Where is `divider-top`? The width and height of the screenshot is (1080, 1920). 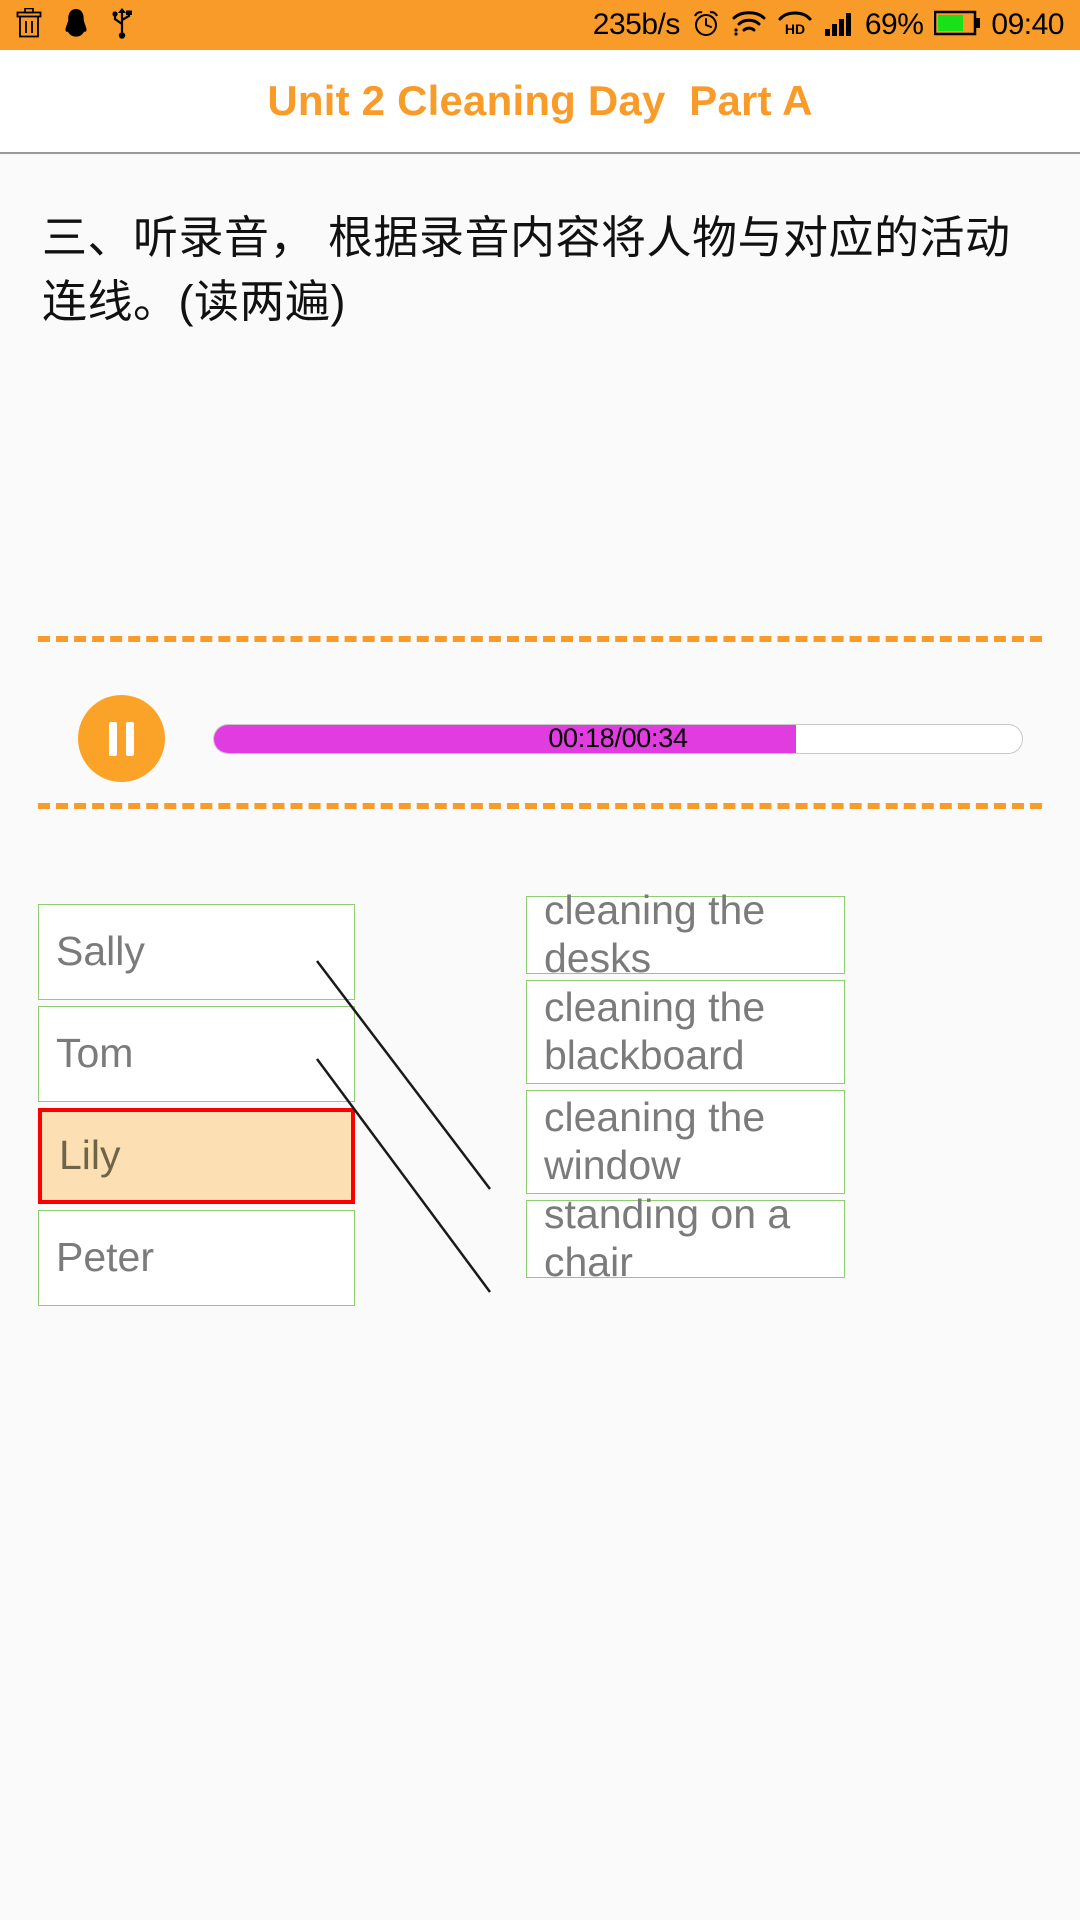 divider-top is located at coordinates (540, 639).